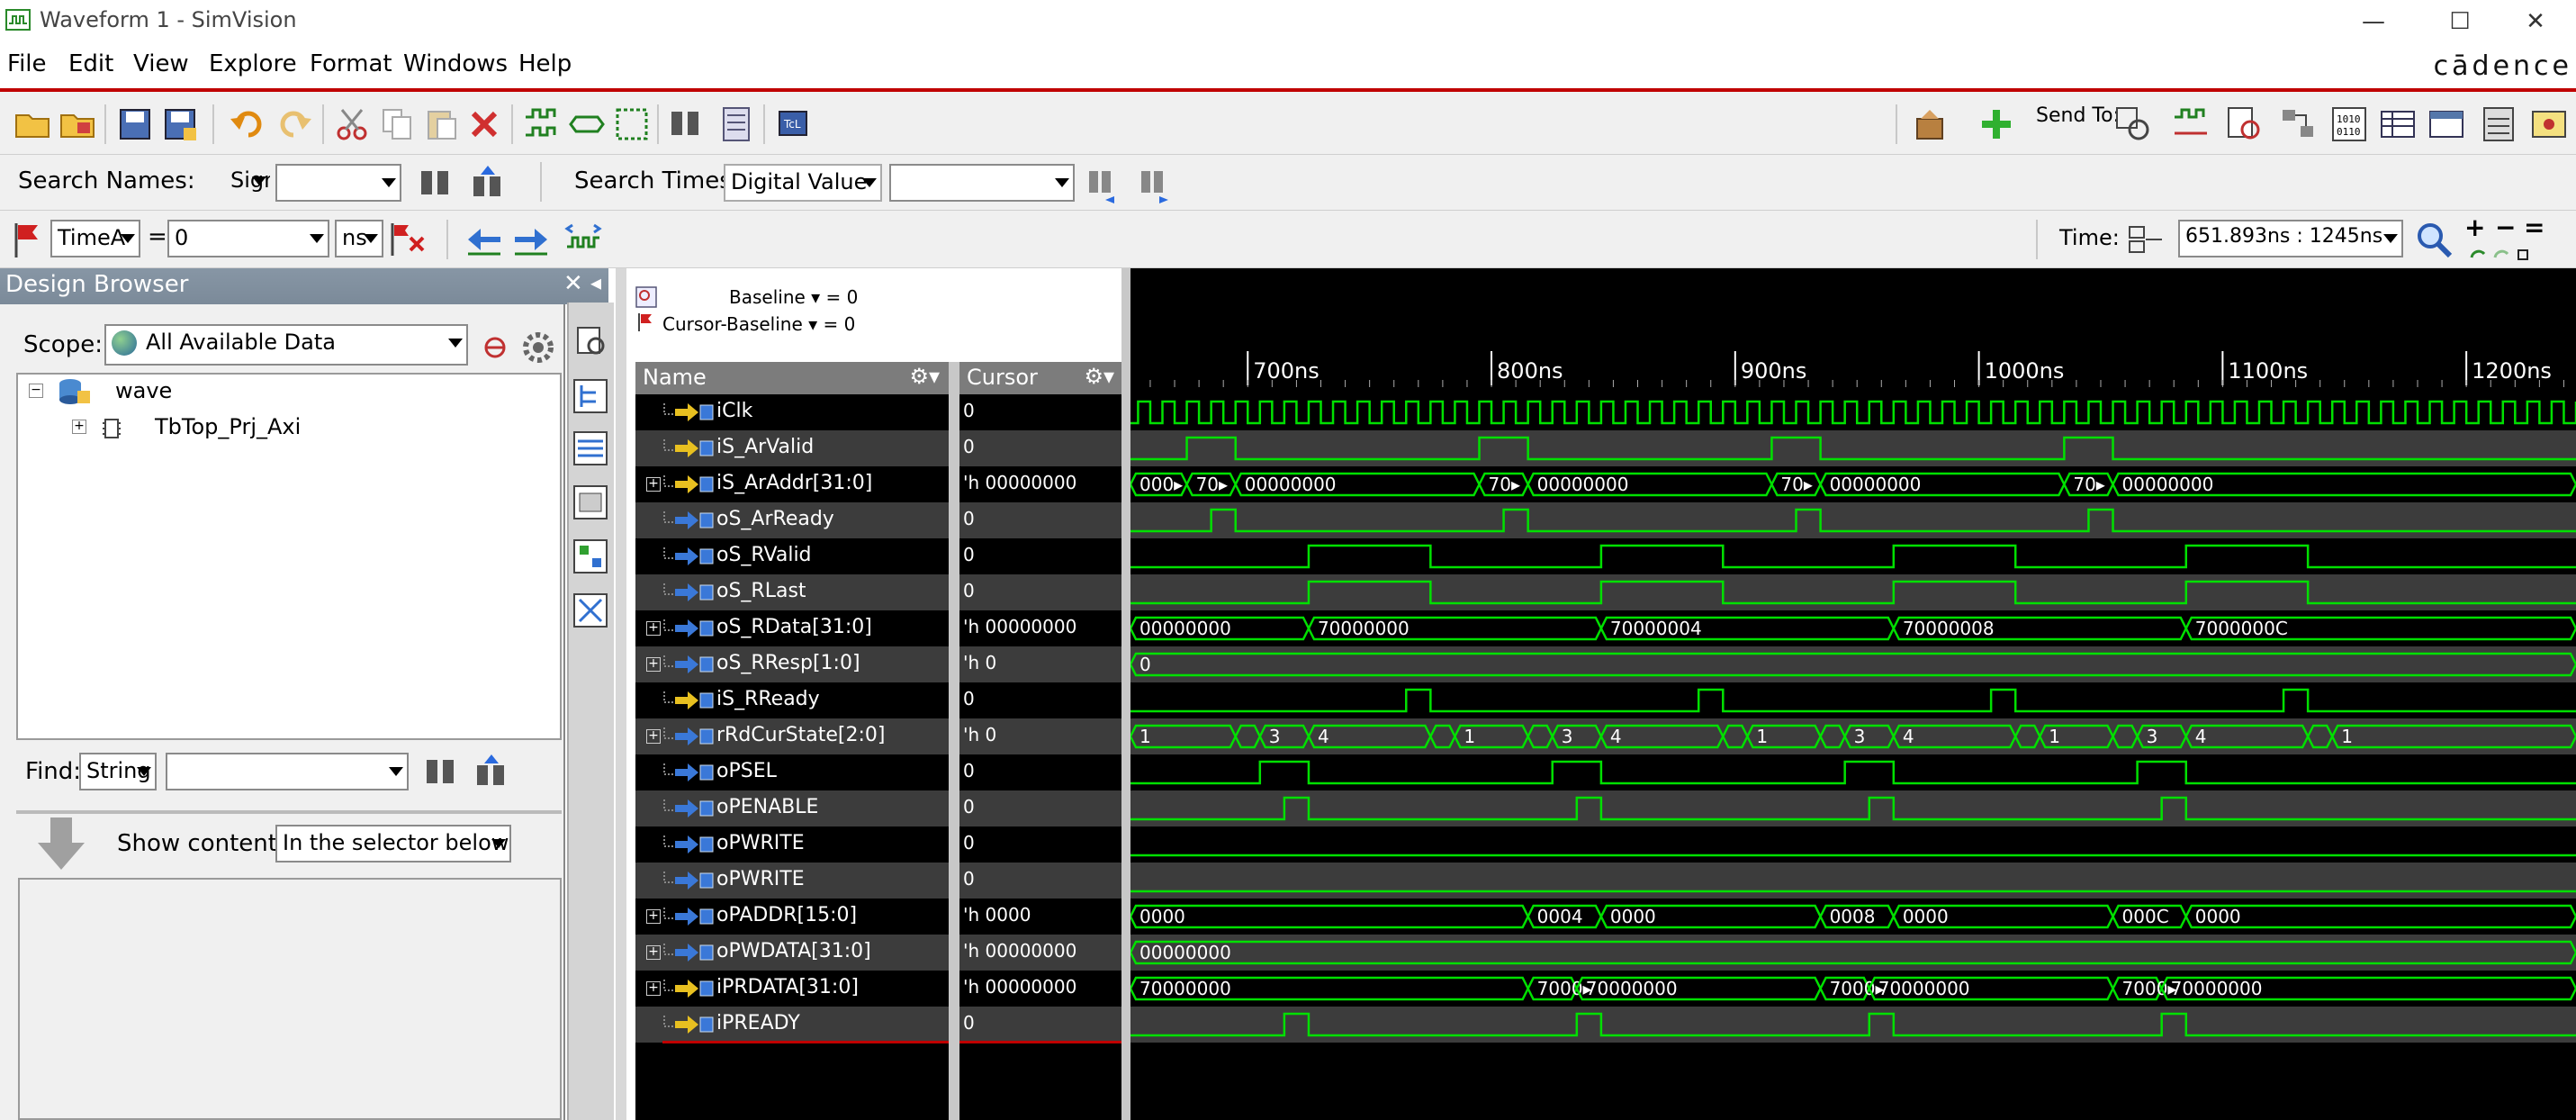  What do you see at coordinates (590, 502) in the screenshot?
I see `memory-icon` at bounding box center [590, 502].